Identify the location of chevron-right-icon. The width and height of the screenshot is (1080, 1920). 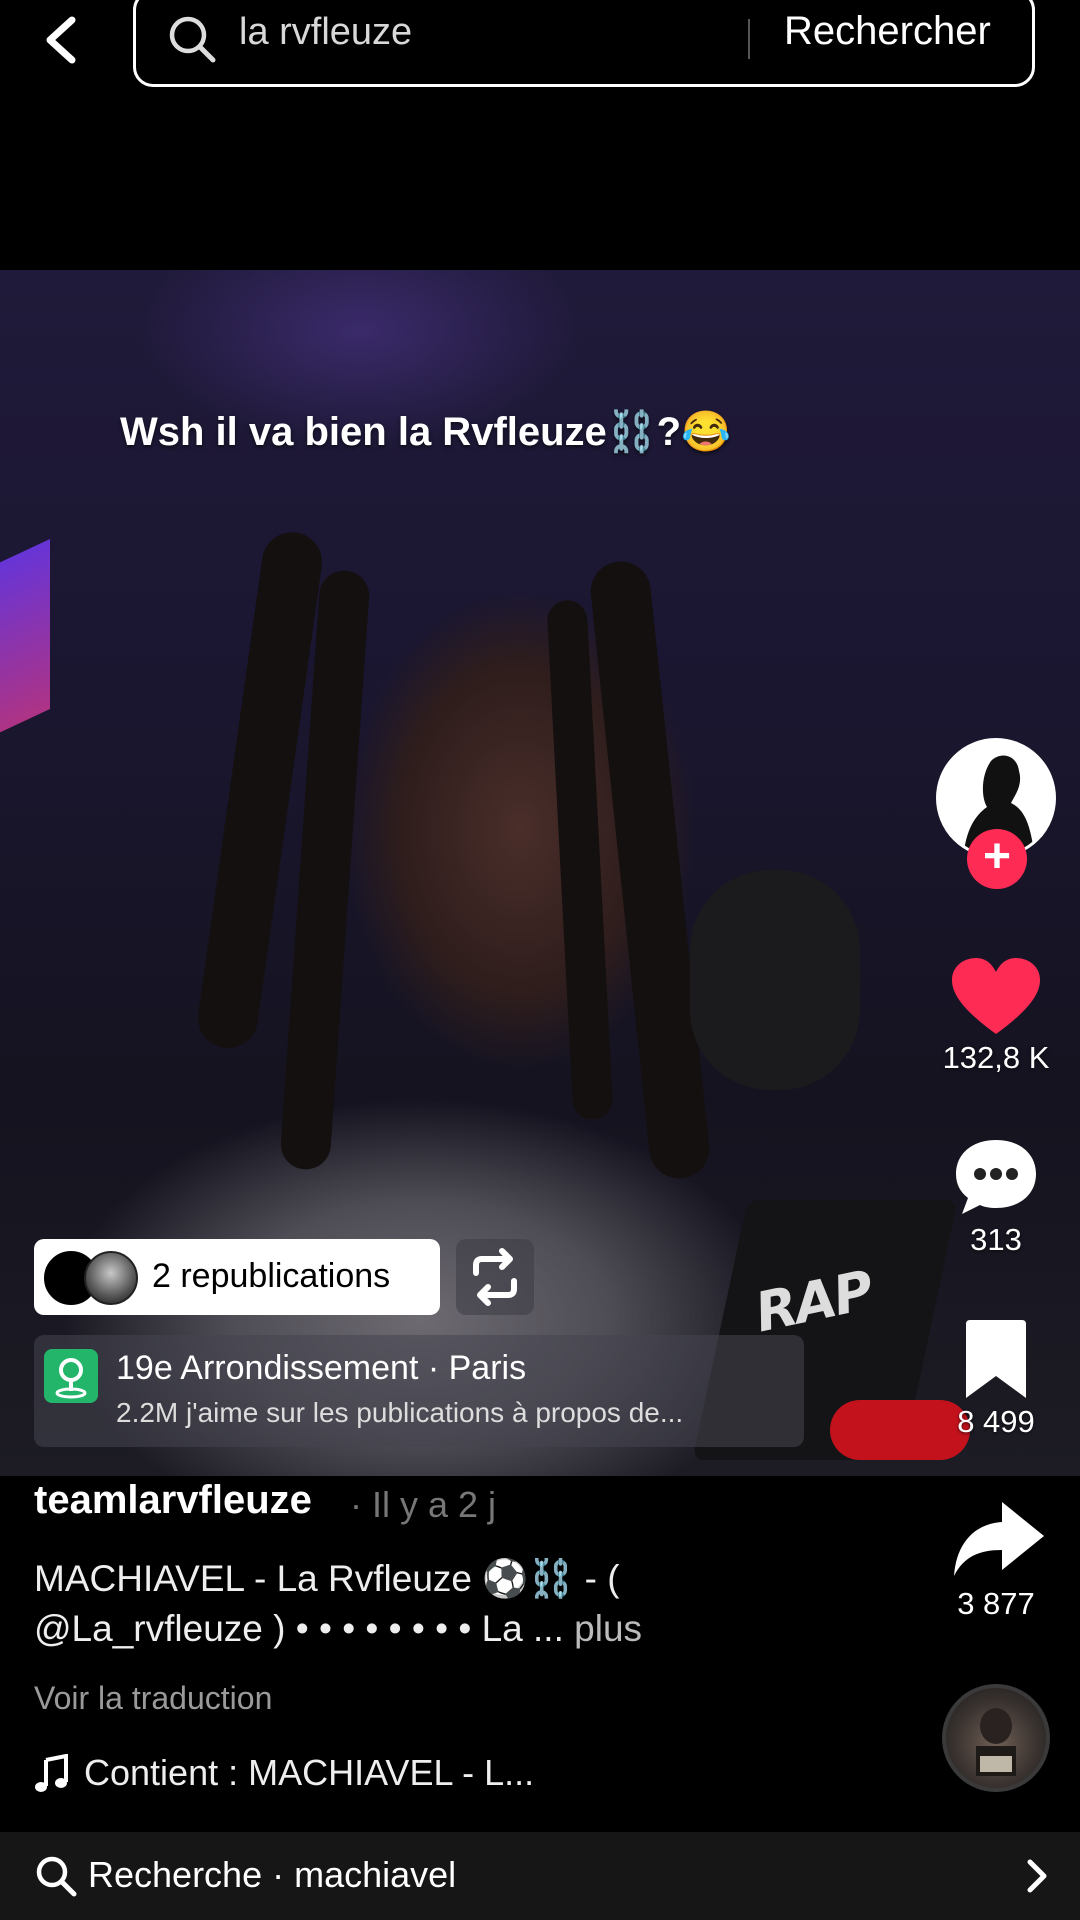
(1037, 1876).